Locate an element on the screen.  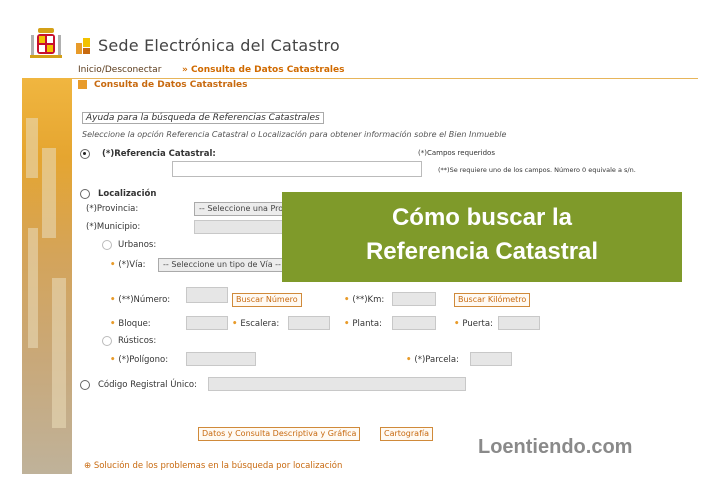
label-municipio: (*)Municipio: is located at coordinates (113, 227).